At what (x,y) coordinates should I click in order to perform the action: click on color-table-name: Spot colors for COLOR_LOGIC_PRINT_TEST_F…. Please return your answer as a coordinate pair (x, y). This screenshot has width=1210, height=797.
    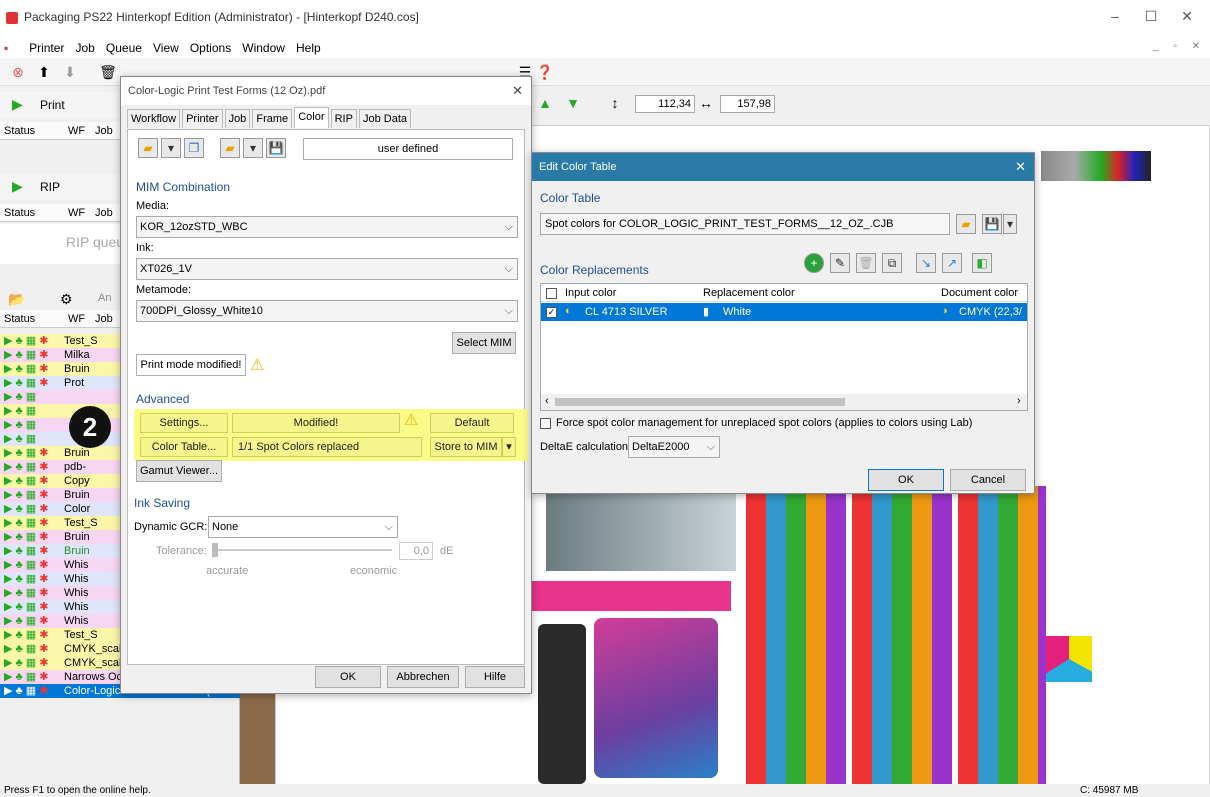
    Looking at the image, I should click on (745, 224).